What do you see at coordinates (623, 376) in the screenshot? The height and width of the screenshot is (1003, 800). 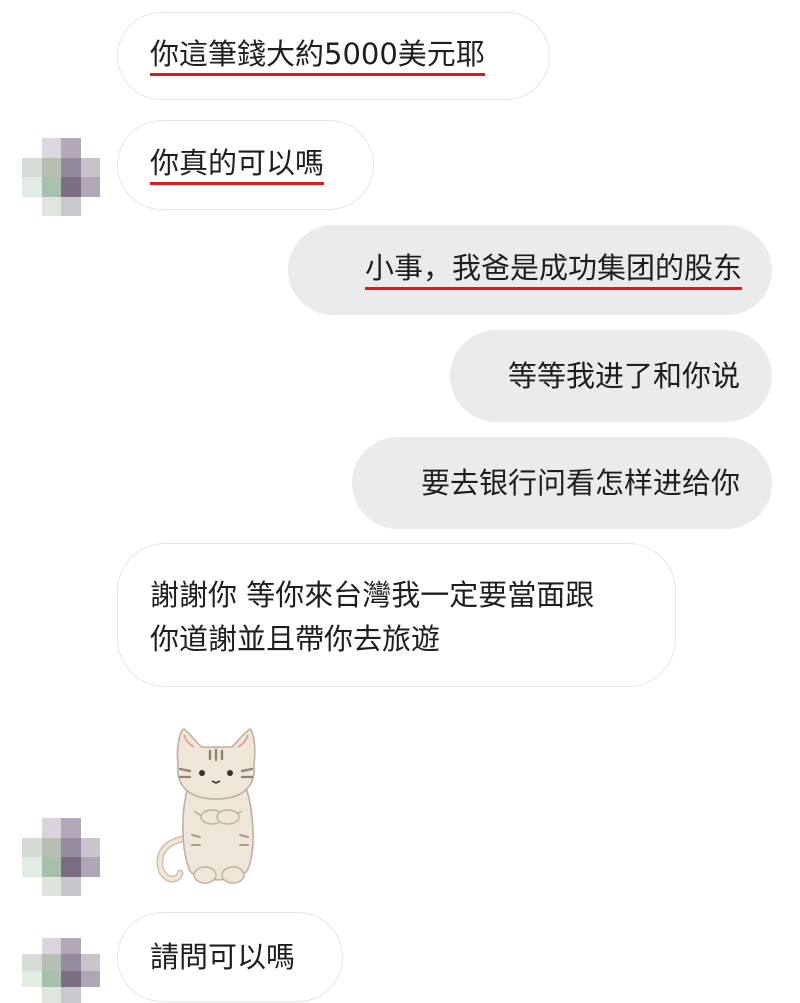 I see `message-text: 等等我进了和你说` at bounding box center [623, 376].